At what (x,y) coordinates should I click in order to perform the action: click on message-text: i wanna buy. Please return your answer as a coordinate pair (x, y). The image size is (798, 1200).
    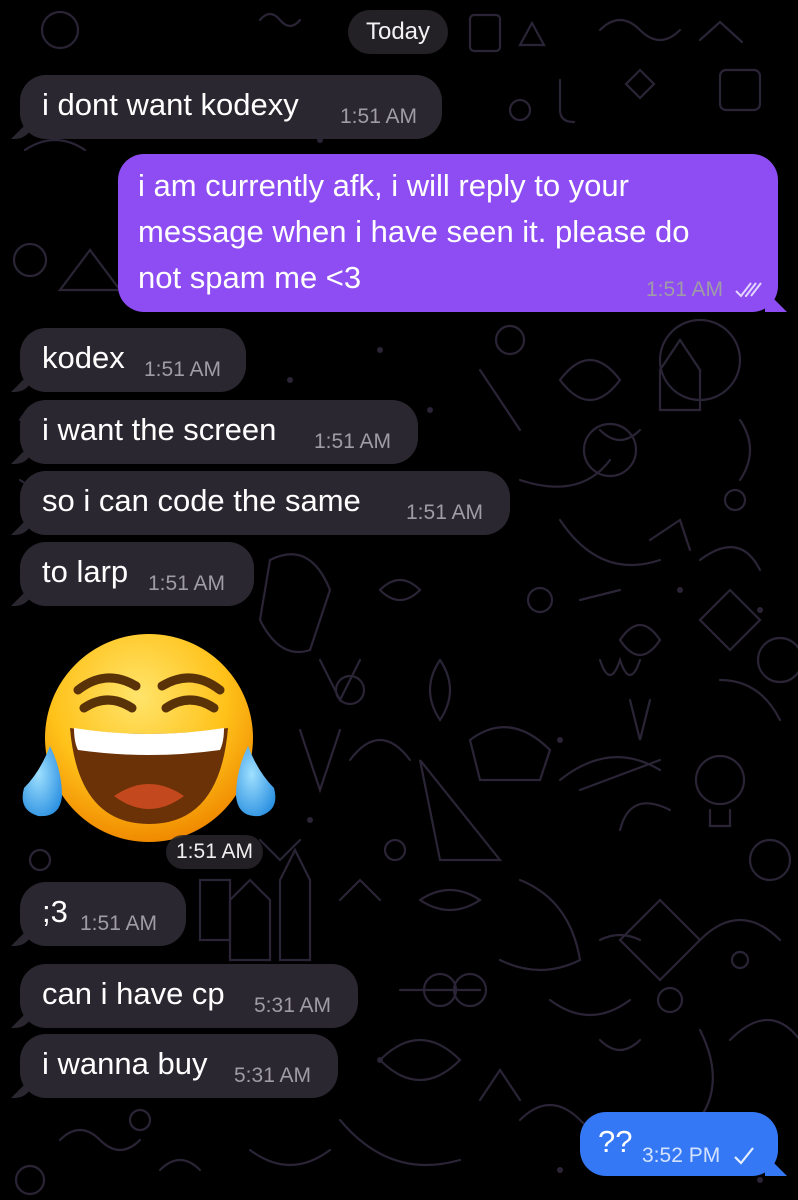
    Looking at the image, I should click on (125, 1063).